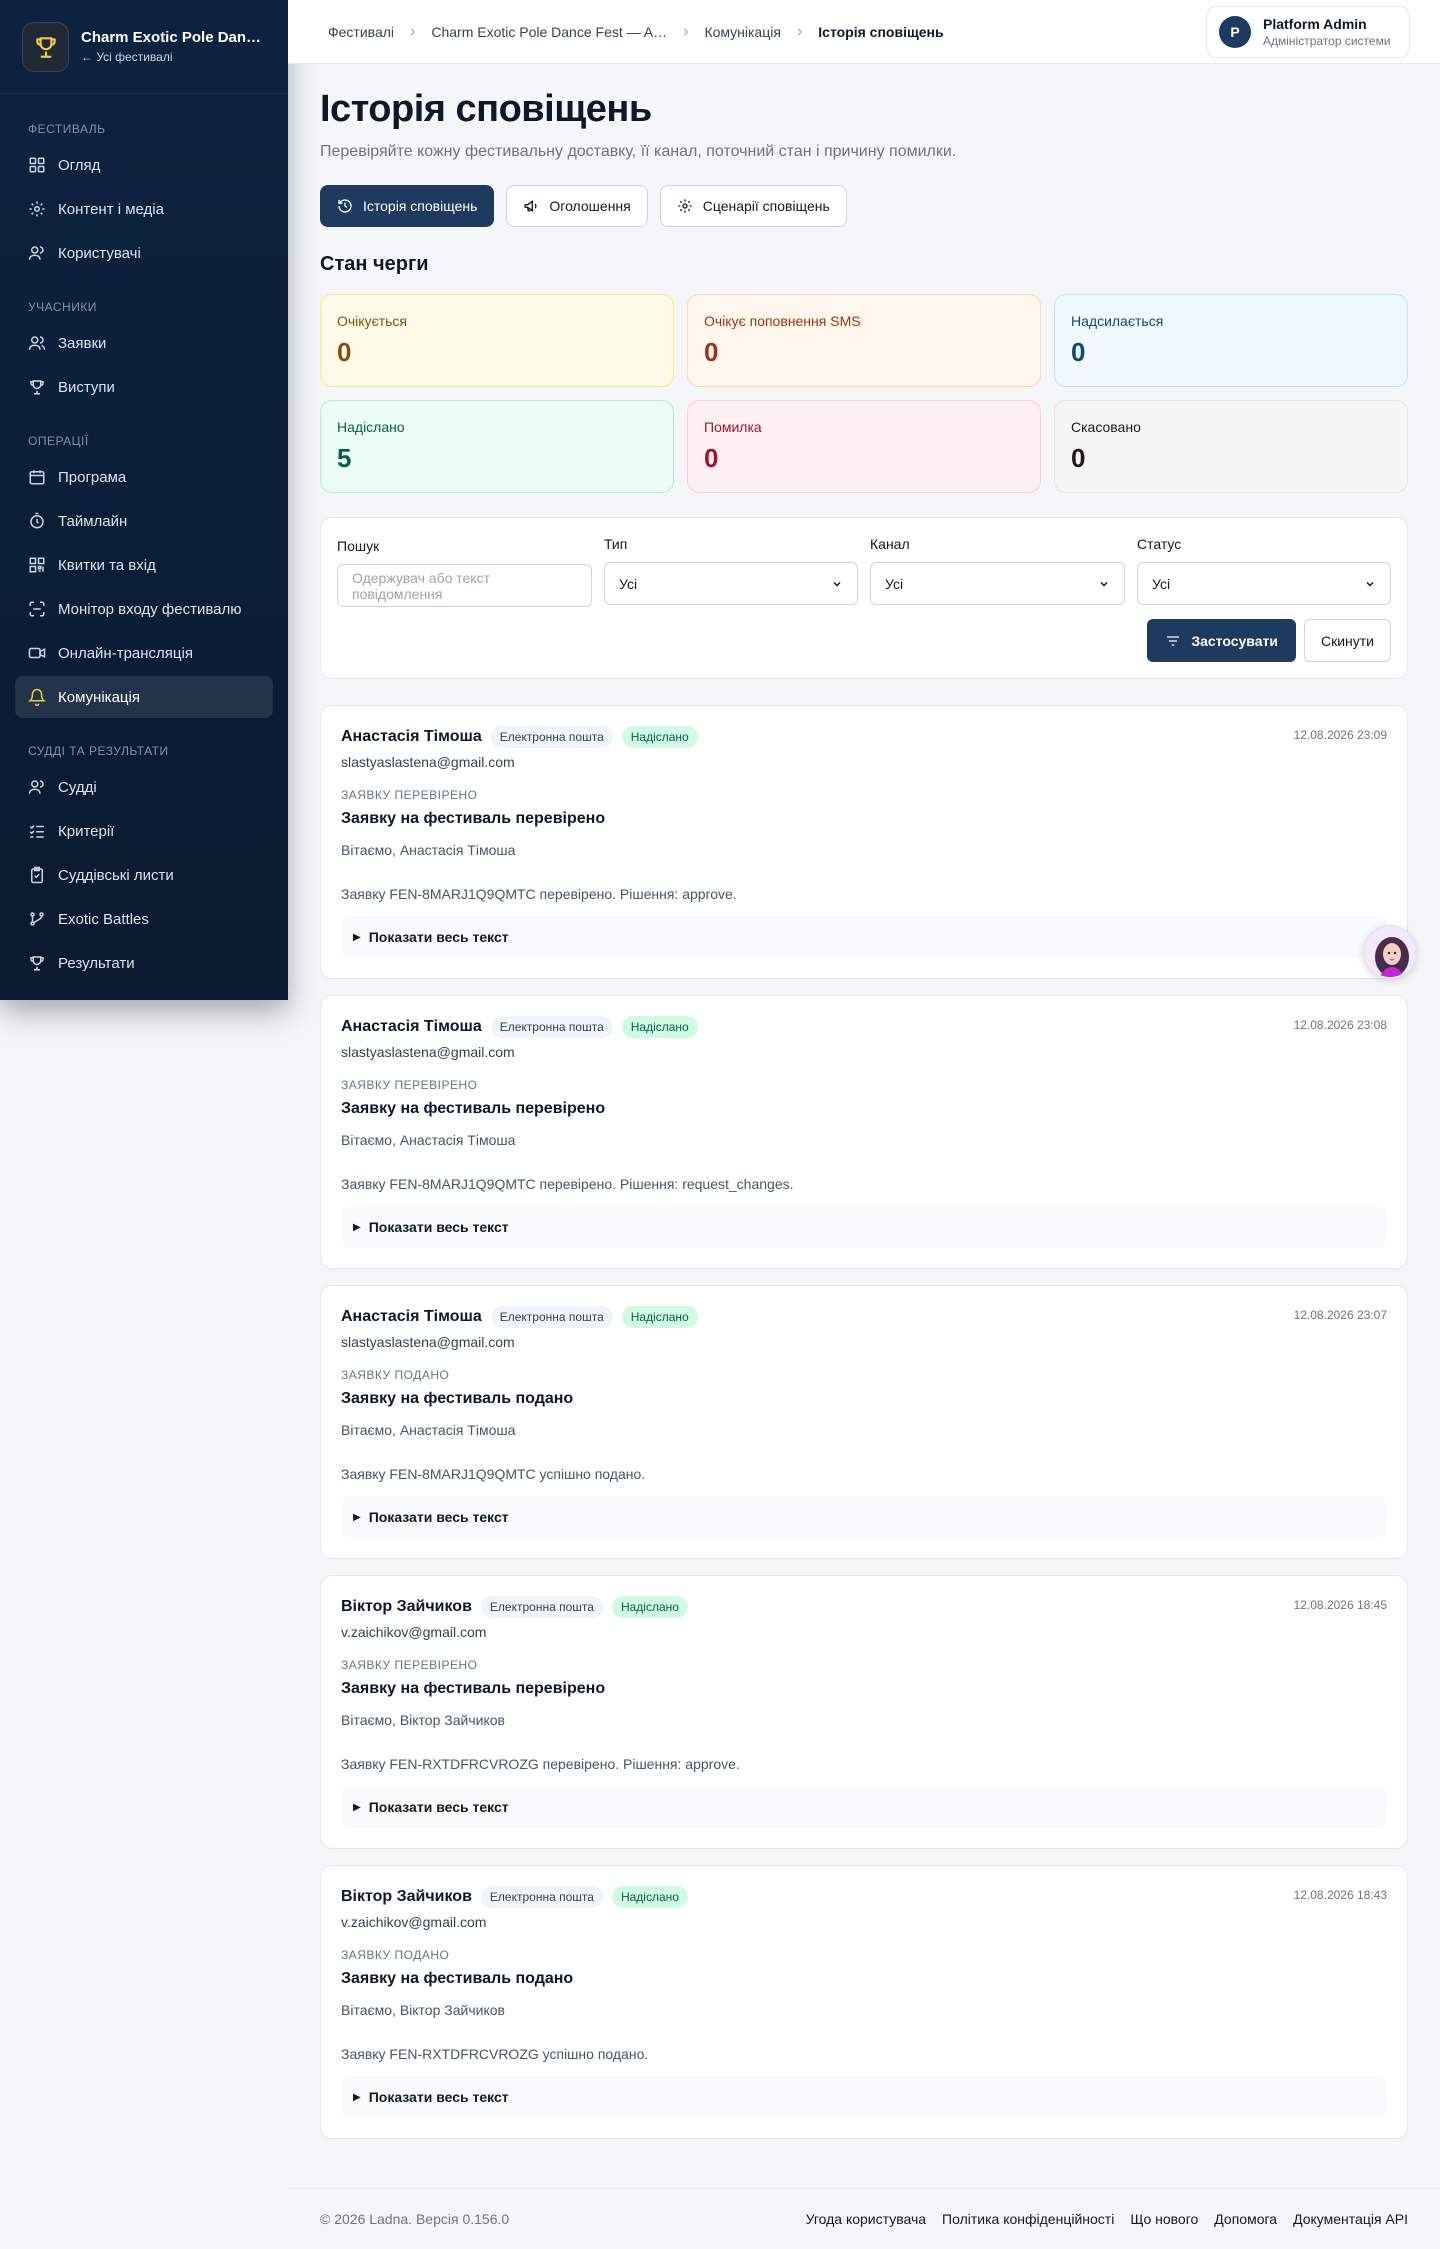  I want to click on stopwatch-icon, so click(37, 520).